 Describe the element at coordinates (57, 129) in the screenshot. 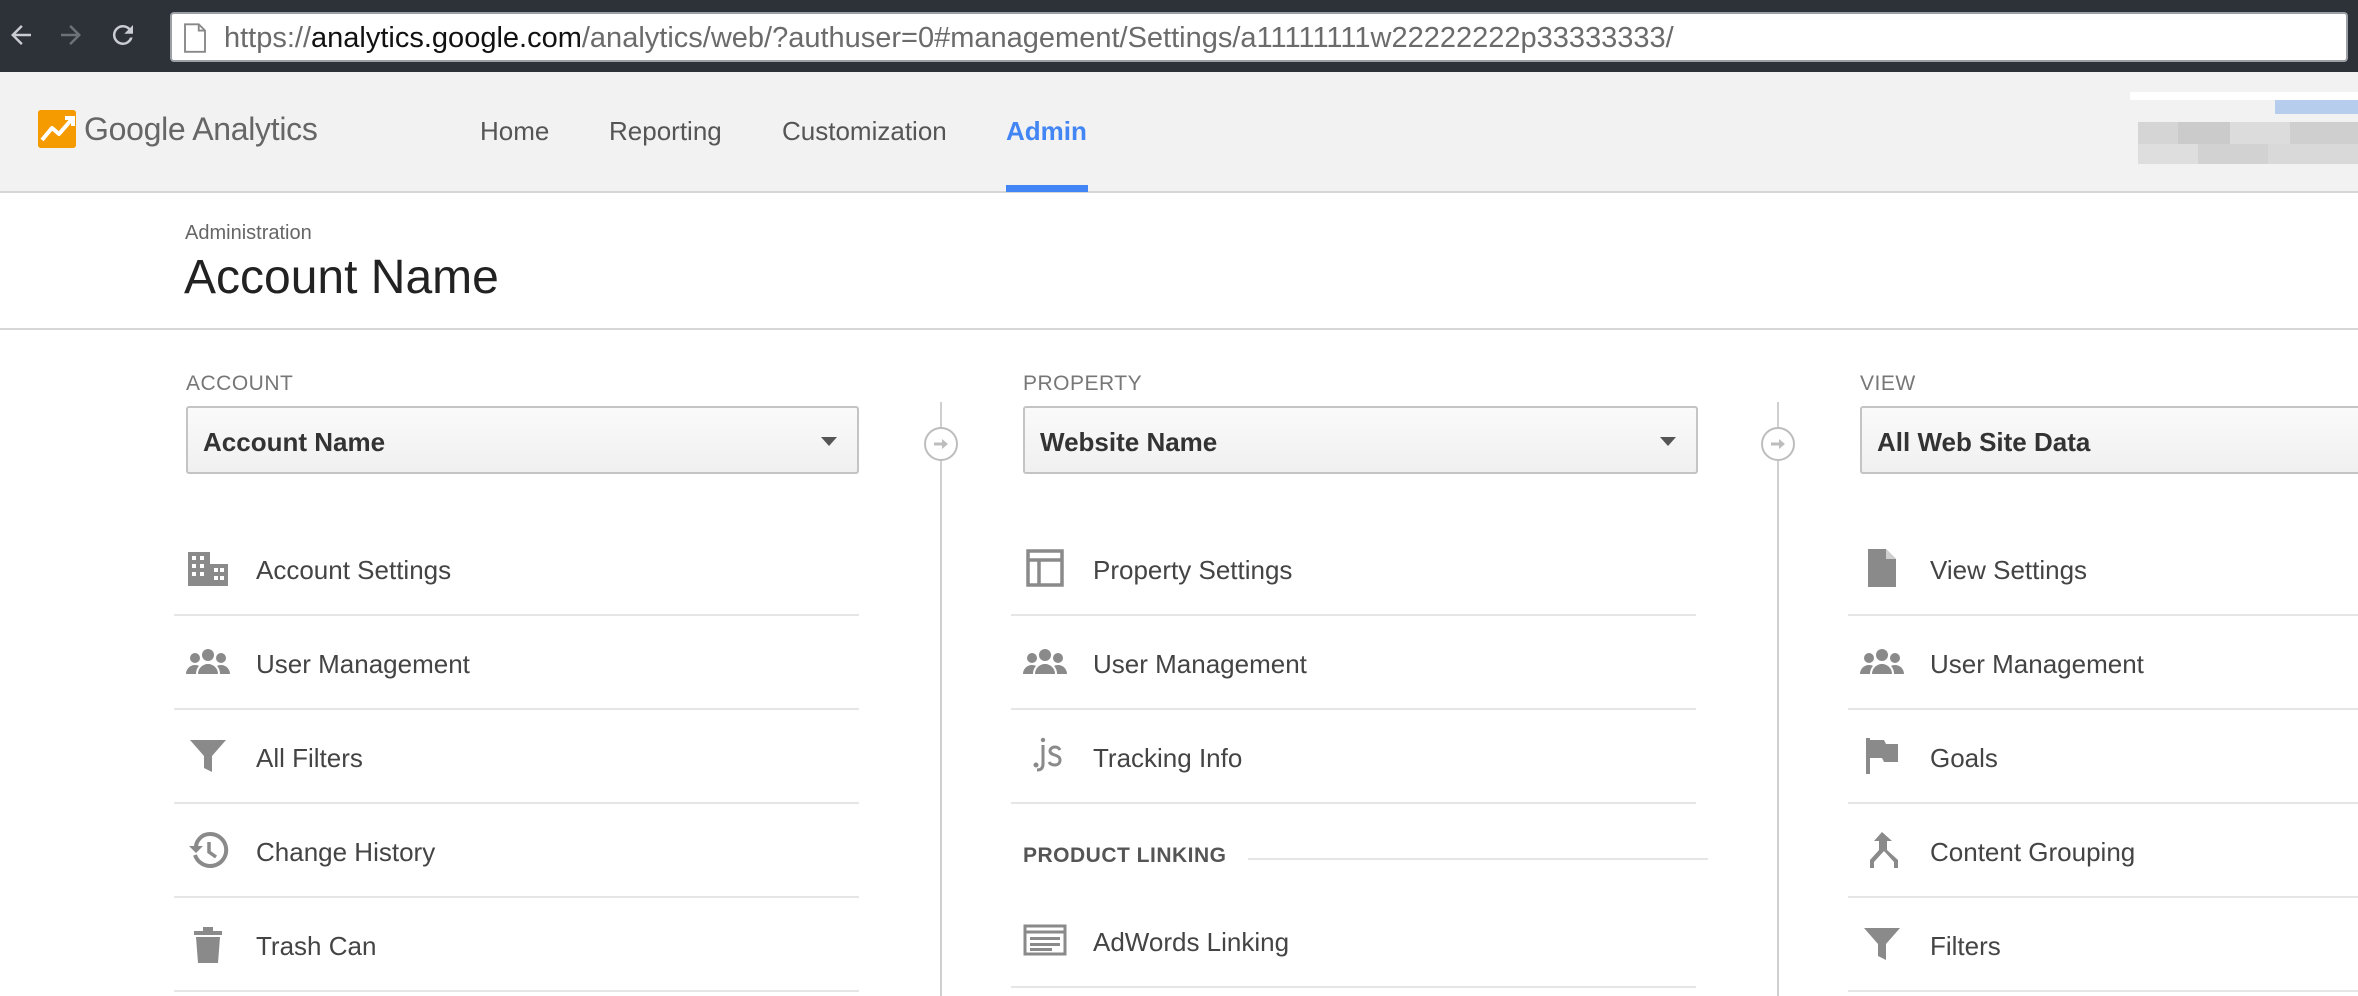

I see `analytics-logo-icon` at that location.